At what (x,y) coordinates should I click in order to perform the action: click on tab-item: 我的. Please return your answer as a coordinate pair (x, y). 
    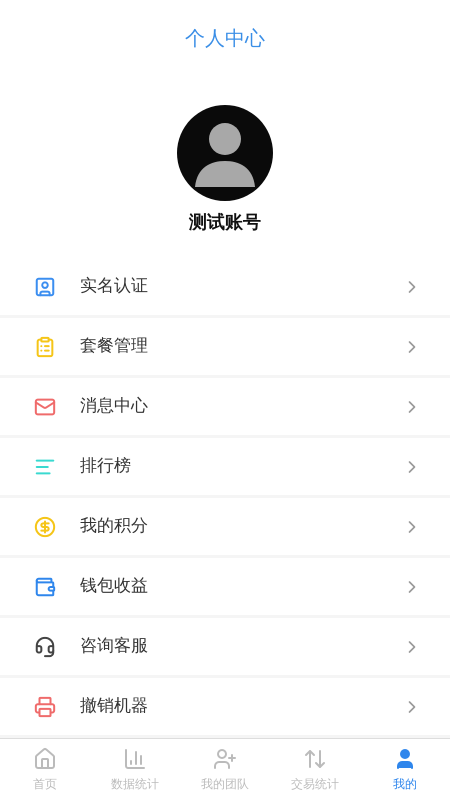
    Looking at the image, I should click on (405, 769).